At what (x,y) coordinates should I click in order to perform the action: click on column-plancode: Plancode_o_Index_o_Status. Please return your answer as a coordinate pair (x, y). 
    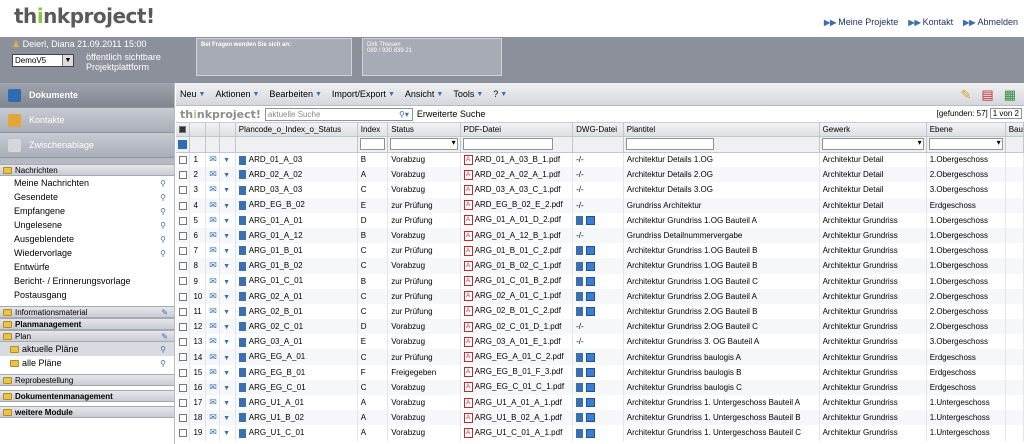
    Looking at the image, I should click on (296, 130).